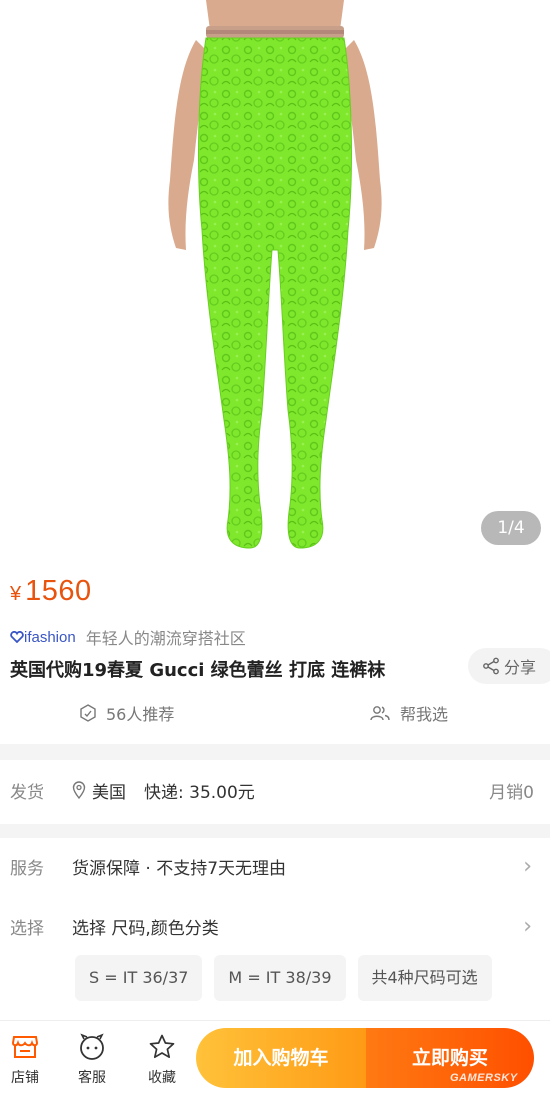  I want to click on price-value: 1560, so click(58, 591).